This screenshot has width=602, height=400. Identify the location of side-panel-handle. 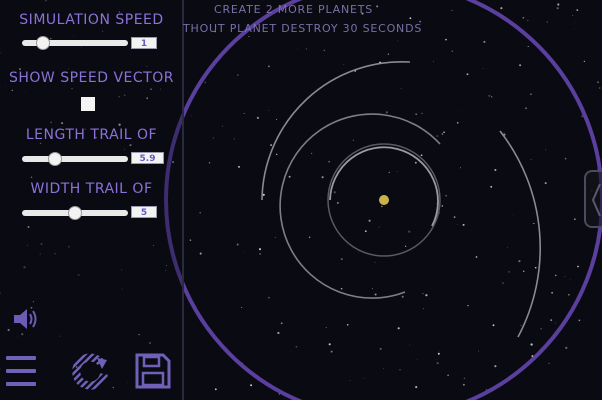
(593, 199).